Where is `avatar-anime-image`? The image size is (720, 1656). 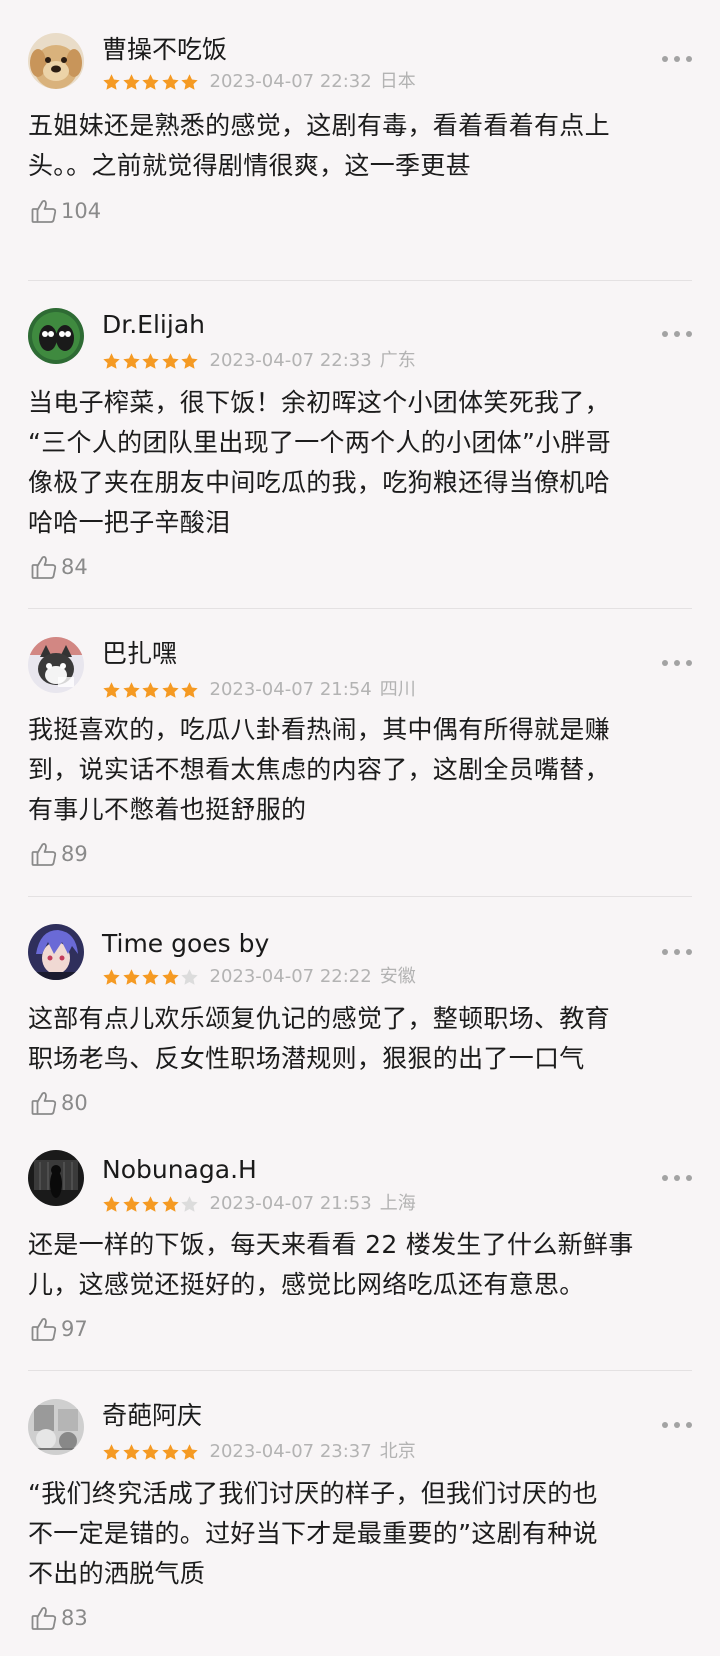
avatar-anime-image is located at coordinates (56, 952).